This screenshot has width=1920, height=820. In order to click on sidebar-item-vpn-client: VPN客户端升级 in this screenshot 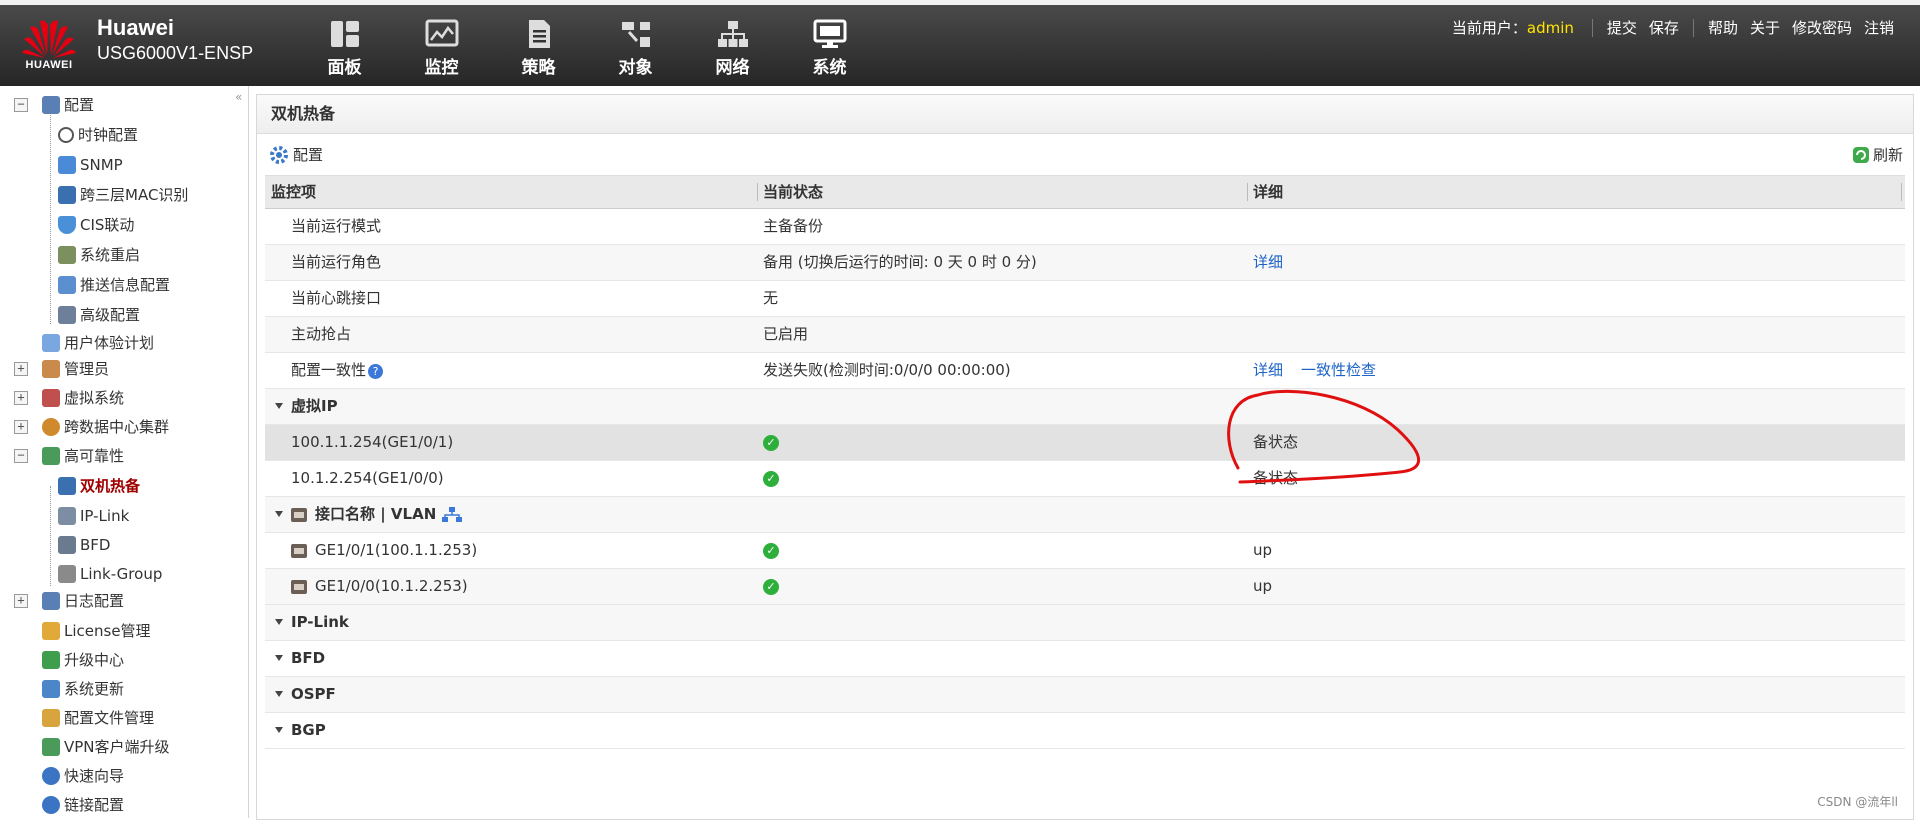, I will do `click(106, 747)`.